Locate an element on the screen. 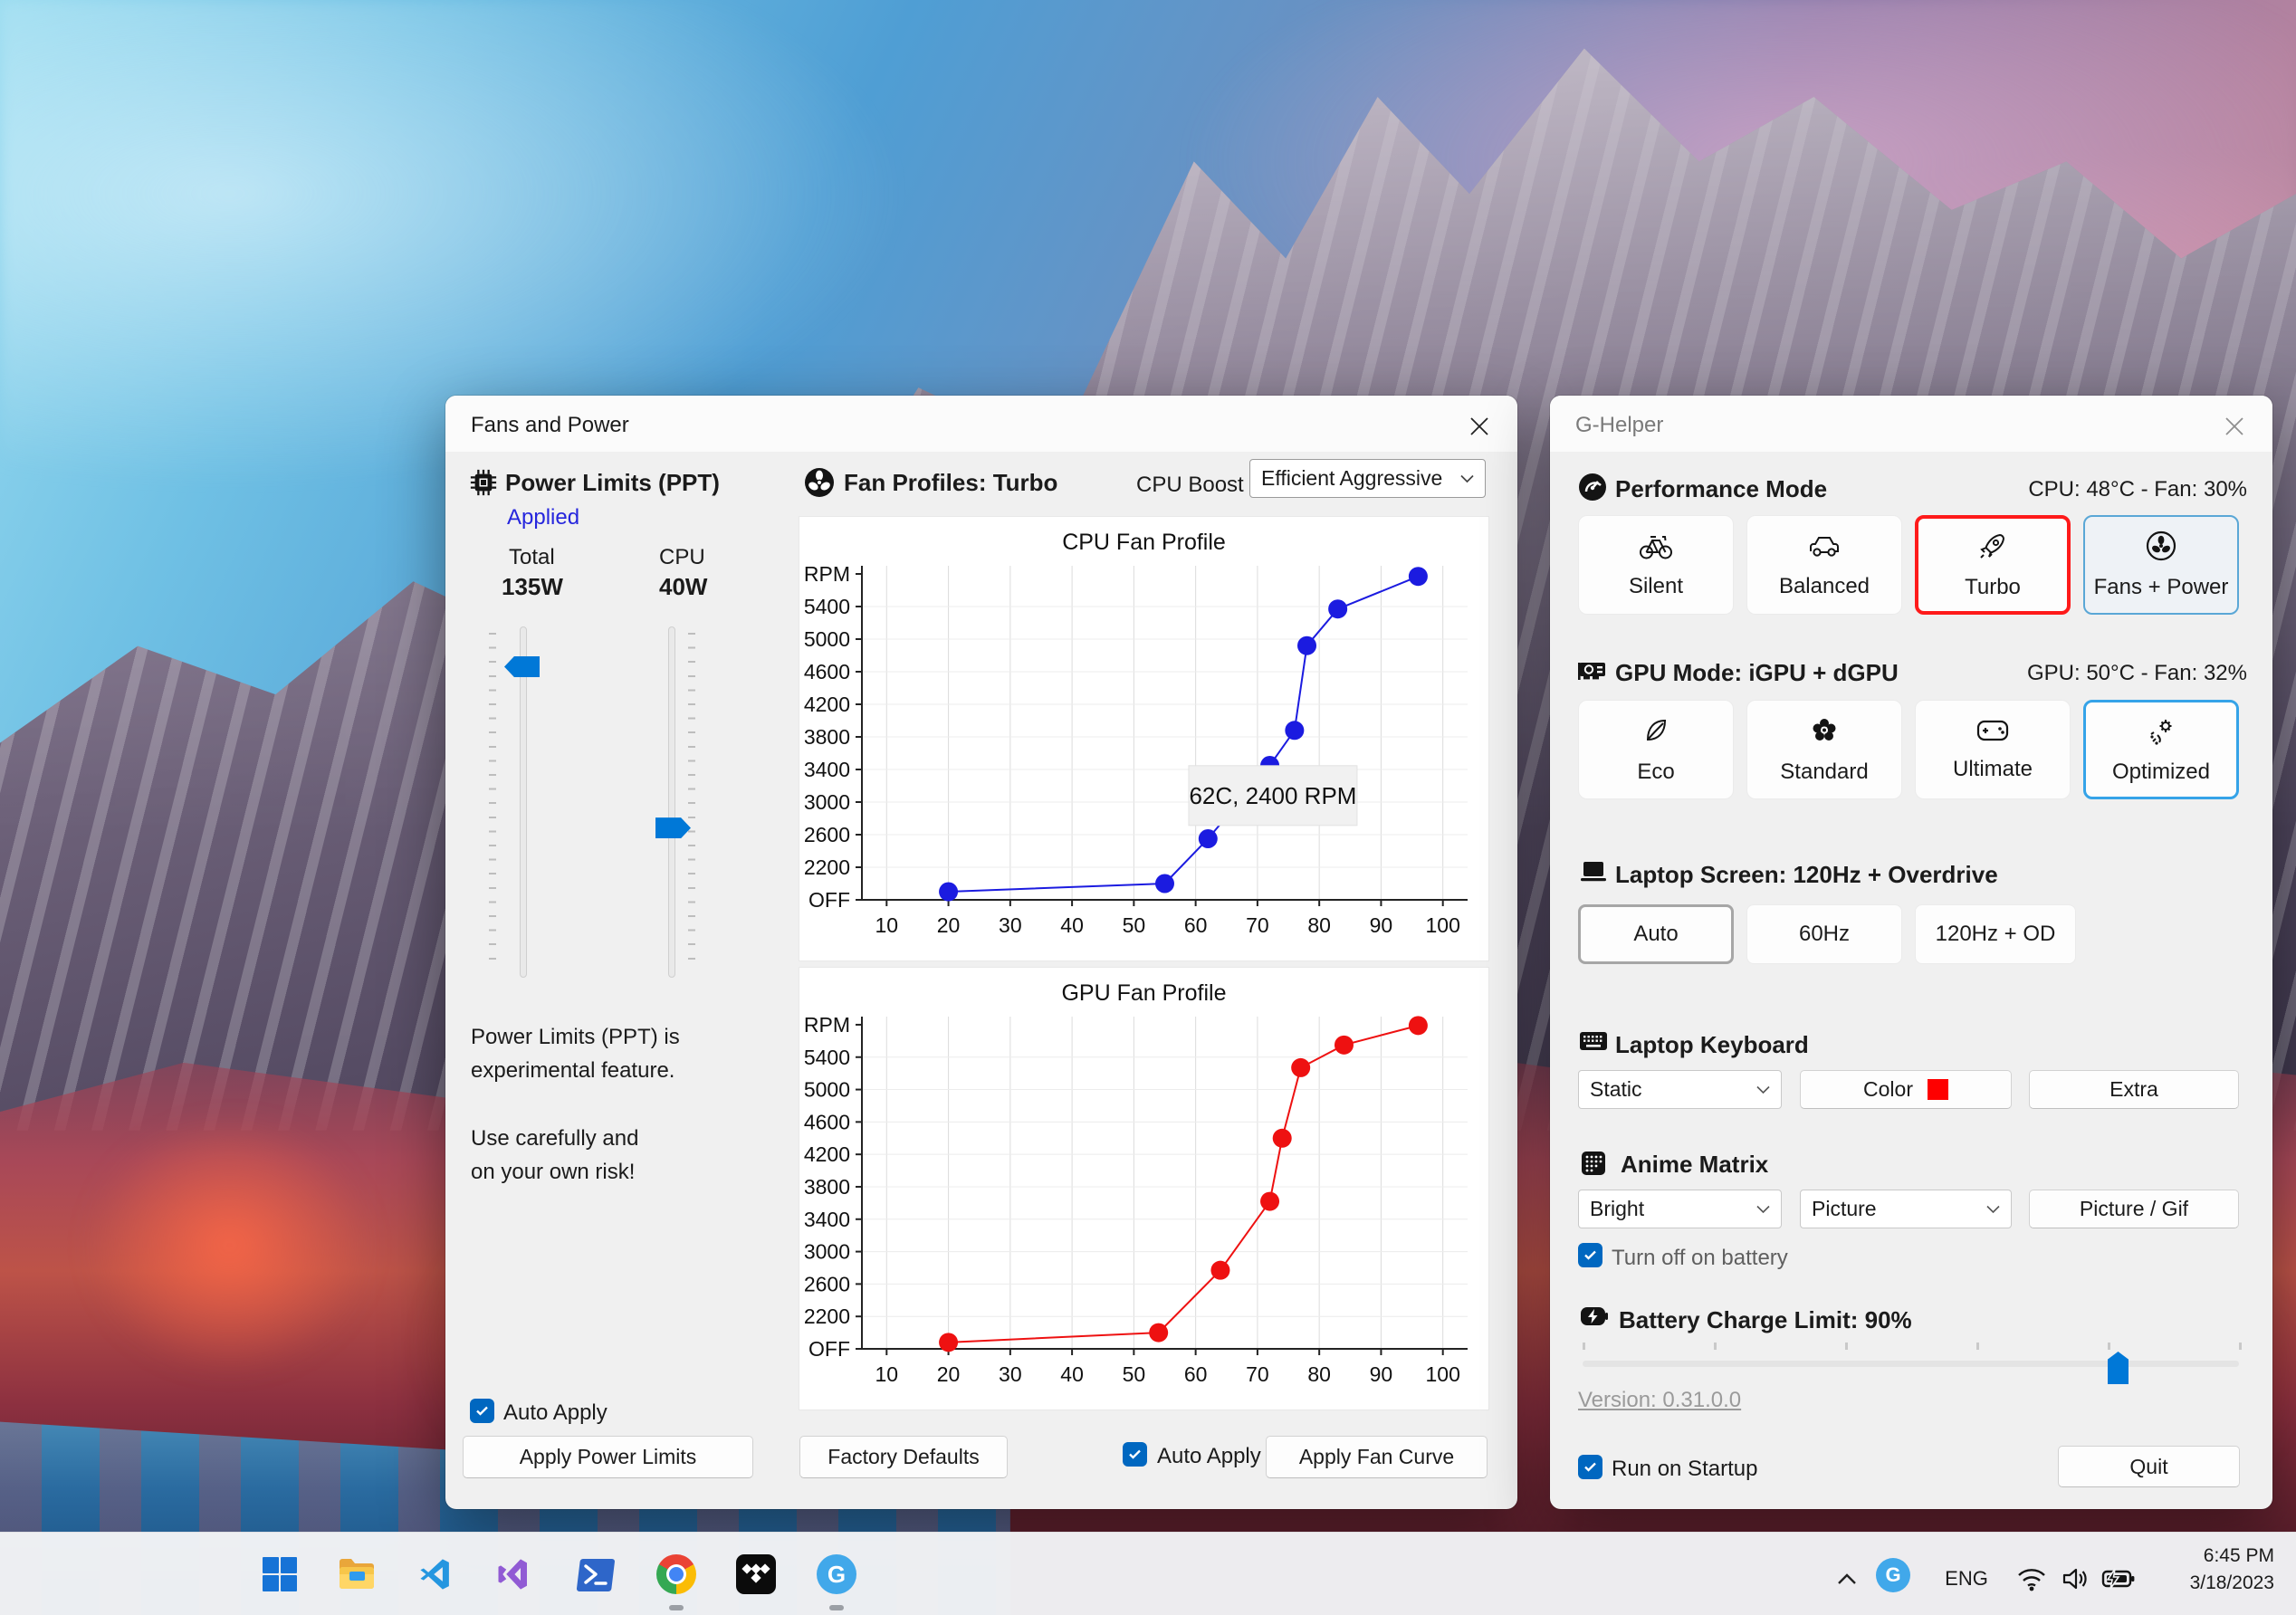 The width and height of the screenshot is (2296, 1615). total-slider-thumb is located at coordinates (522, 666).